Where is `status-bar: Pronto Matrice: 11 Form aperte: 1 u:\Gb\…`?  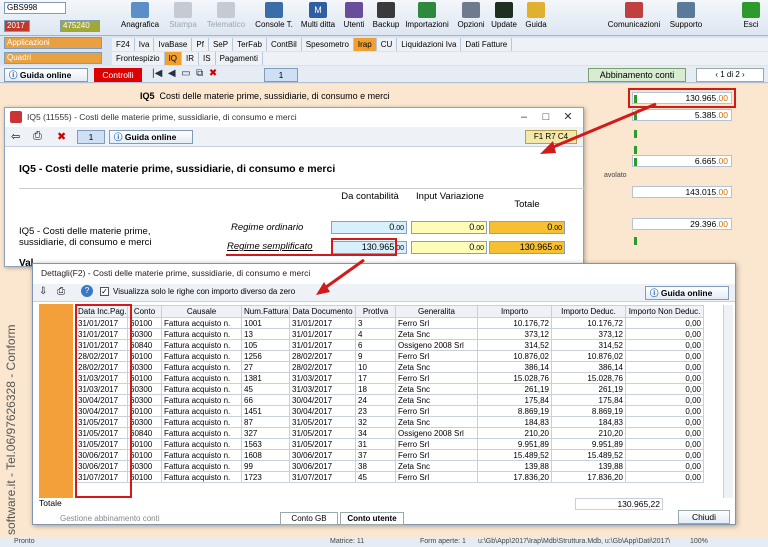
status-bar: Pronto Matrice: 11 Form aperte: 1 u:\Gb\… is located at coordinates (384, 542).